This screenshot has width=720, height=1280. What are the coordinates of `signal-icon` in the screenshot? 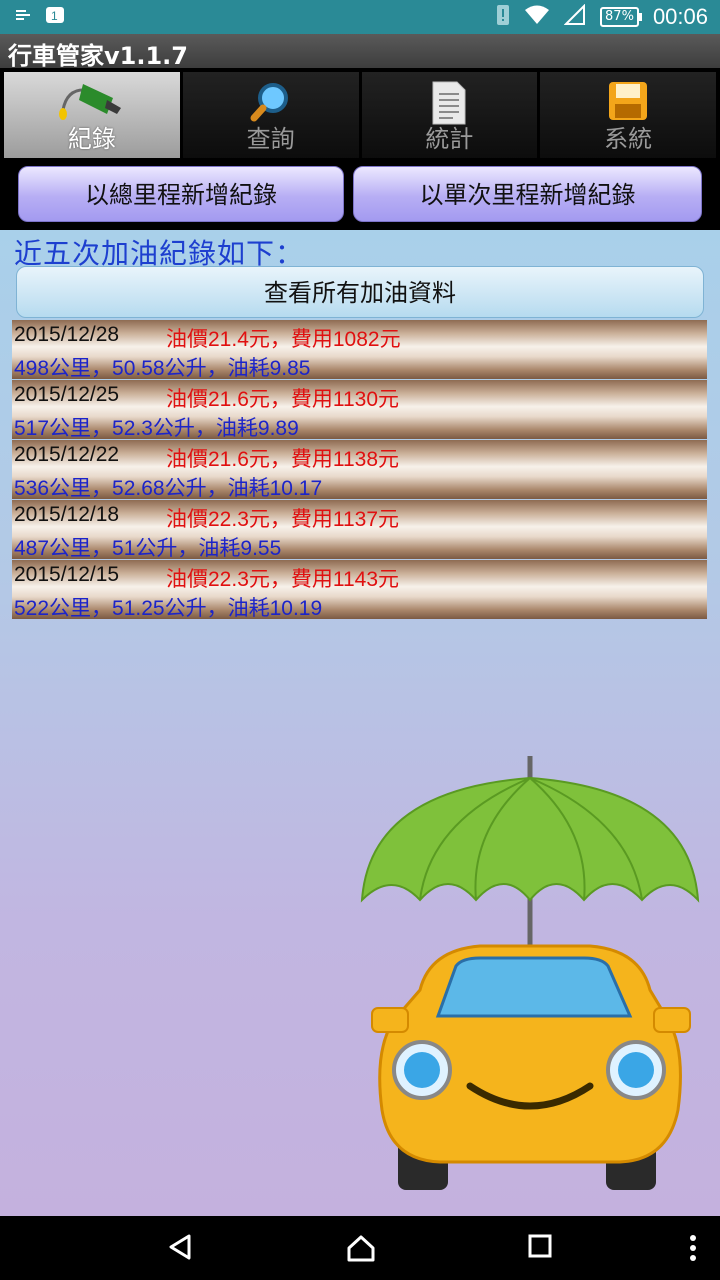 It's located at (574, 16).